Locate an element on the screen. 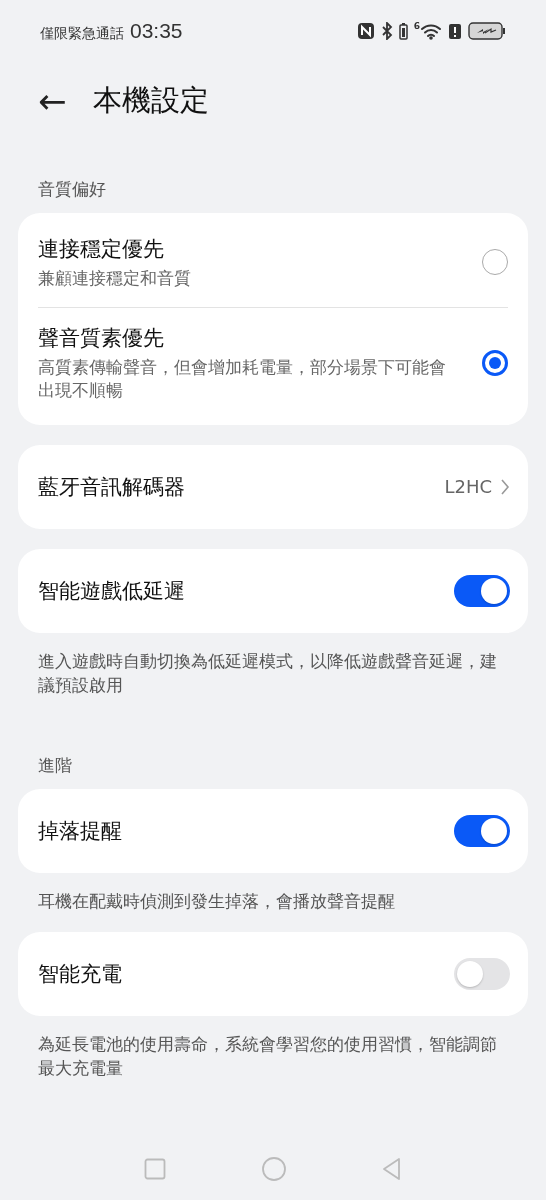 The image size is (546, 1200). radio-option: 聲音質素優先 高質素傳輸聲音，但會增加耗電量，部分場景下可能會出現不順暢 is located at coordinates (273, 362).